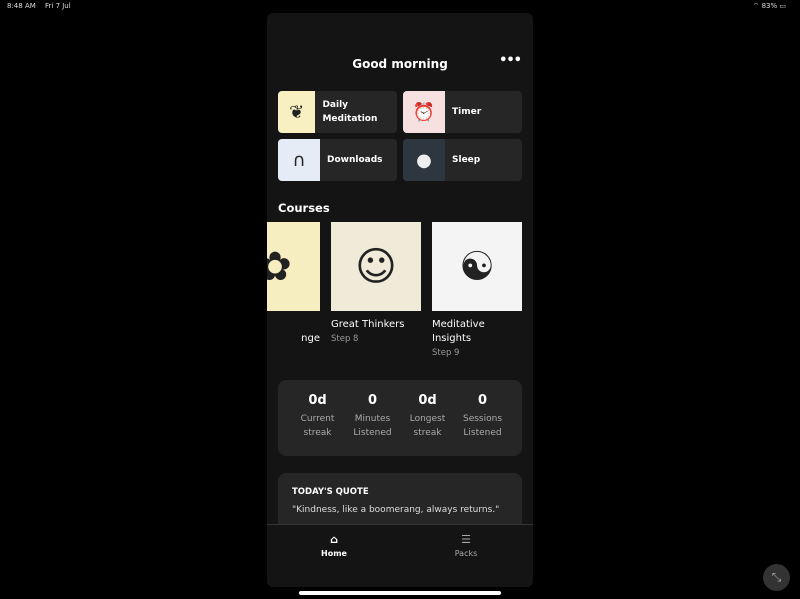 Image resolution: width=800 pixels, height=599 pixels. I want to click on bottom-nav: ⌂ Home ☰ Packs, so click(400, 555).